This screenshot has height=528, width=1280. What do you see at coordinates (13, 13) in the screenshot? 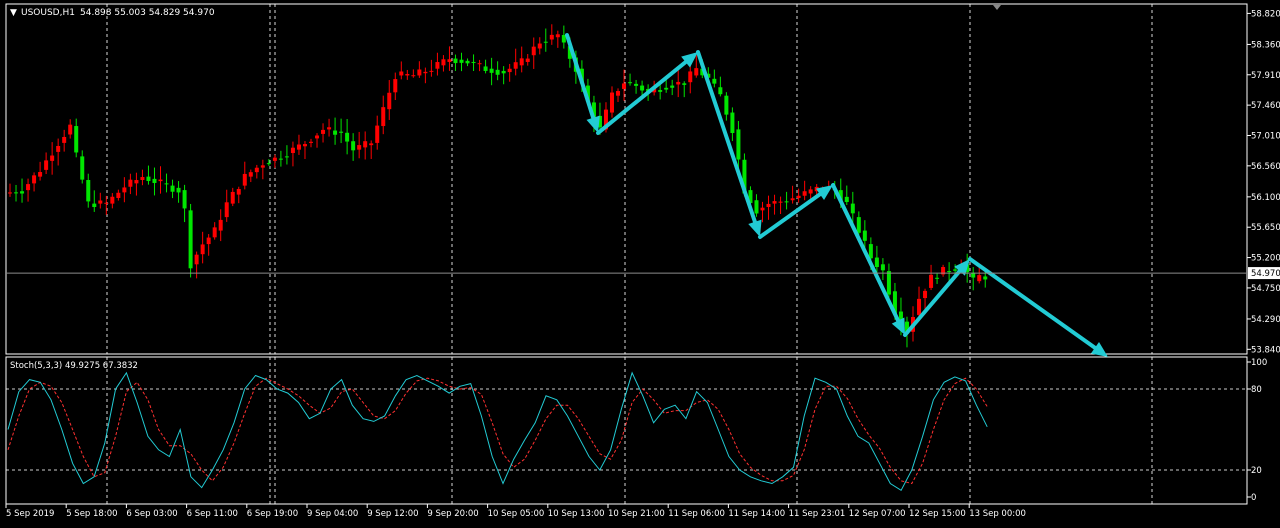
I see `dropdown-arrow-icon: ▼` at bounding box center [13, 13].